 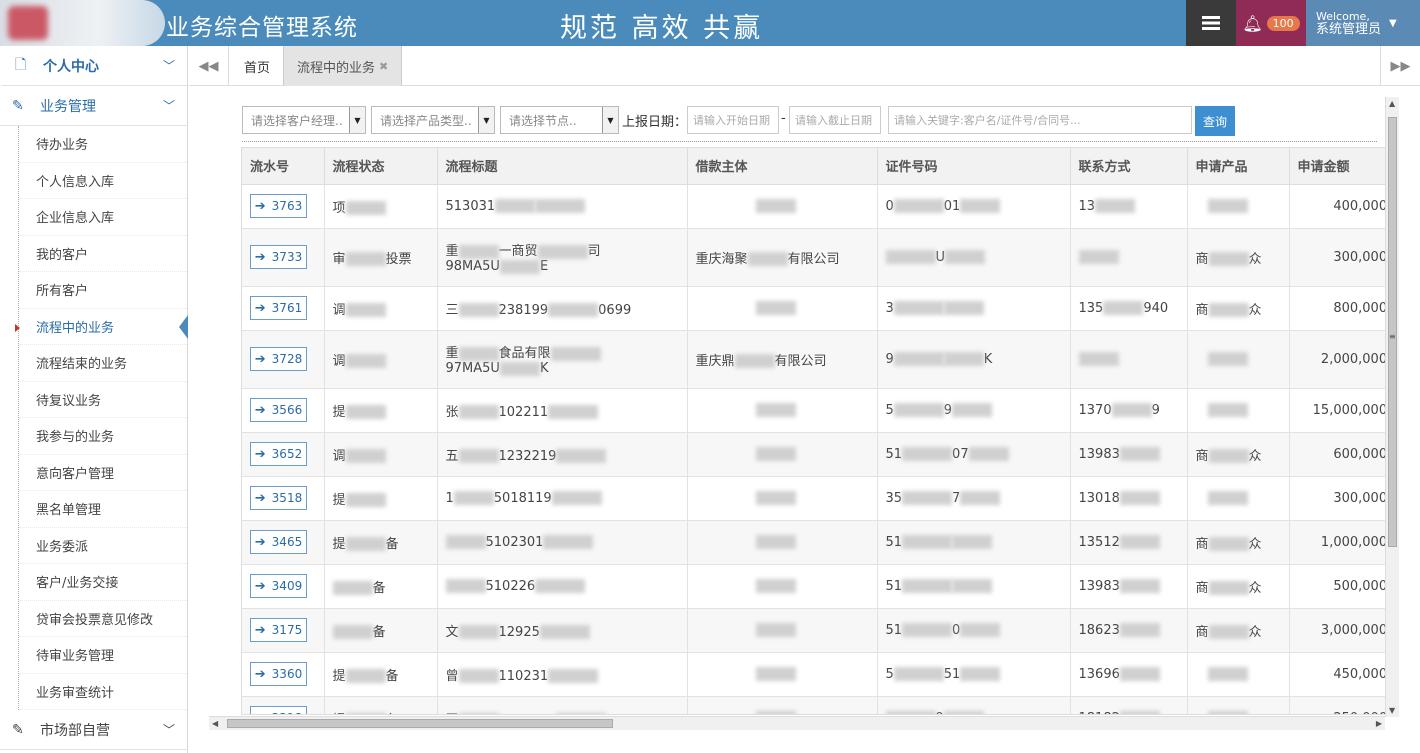 I want to click on view-detail-button: ➔ 3728, so click(x=278, y=359).